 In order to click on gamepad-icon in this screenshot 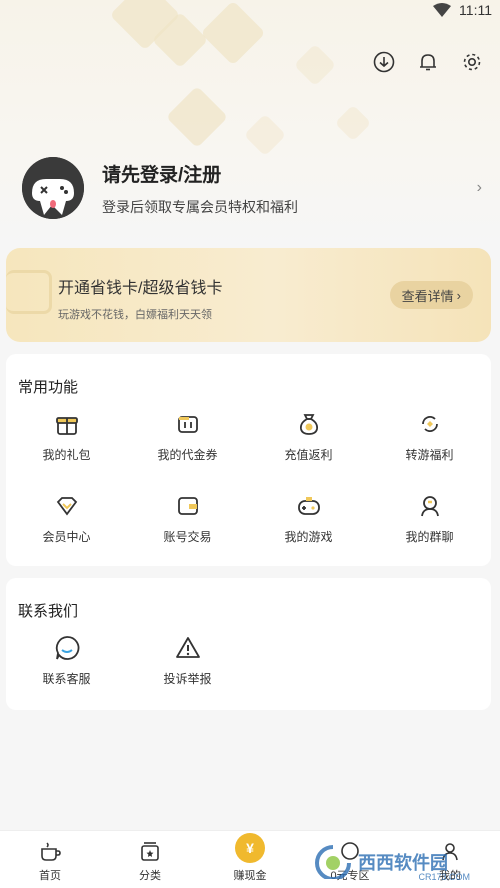, I will do `click(309, 506)`.